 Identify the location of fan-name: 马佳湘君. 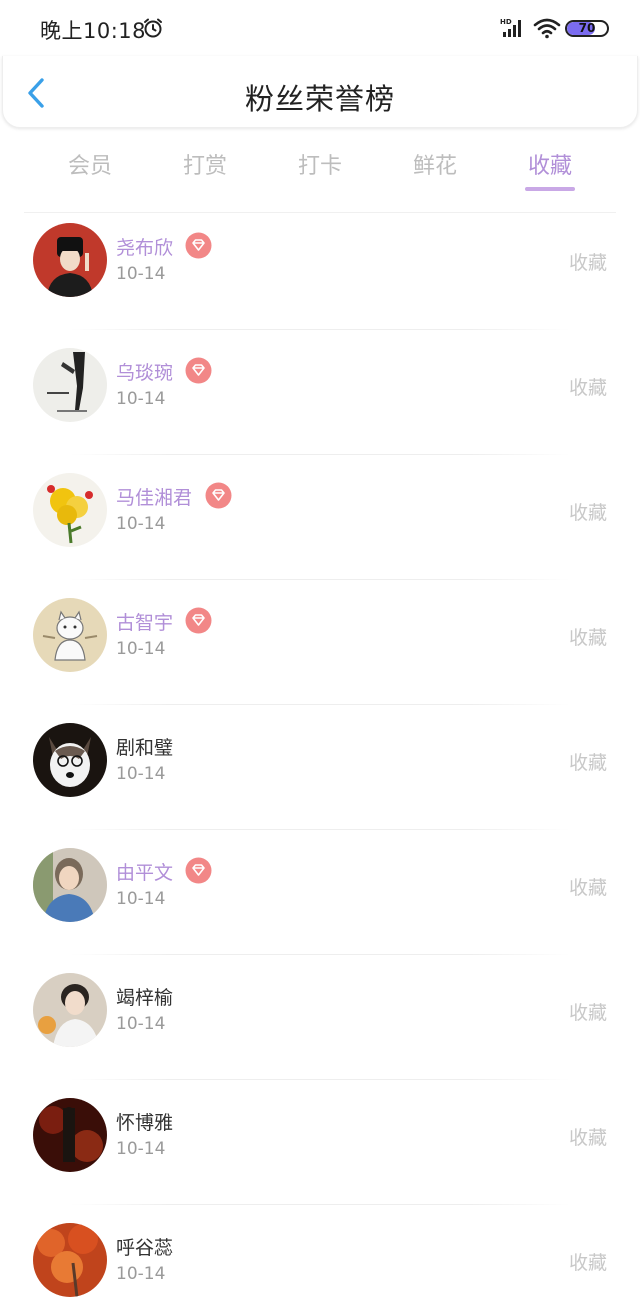
(154, 498).